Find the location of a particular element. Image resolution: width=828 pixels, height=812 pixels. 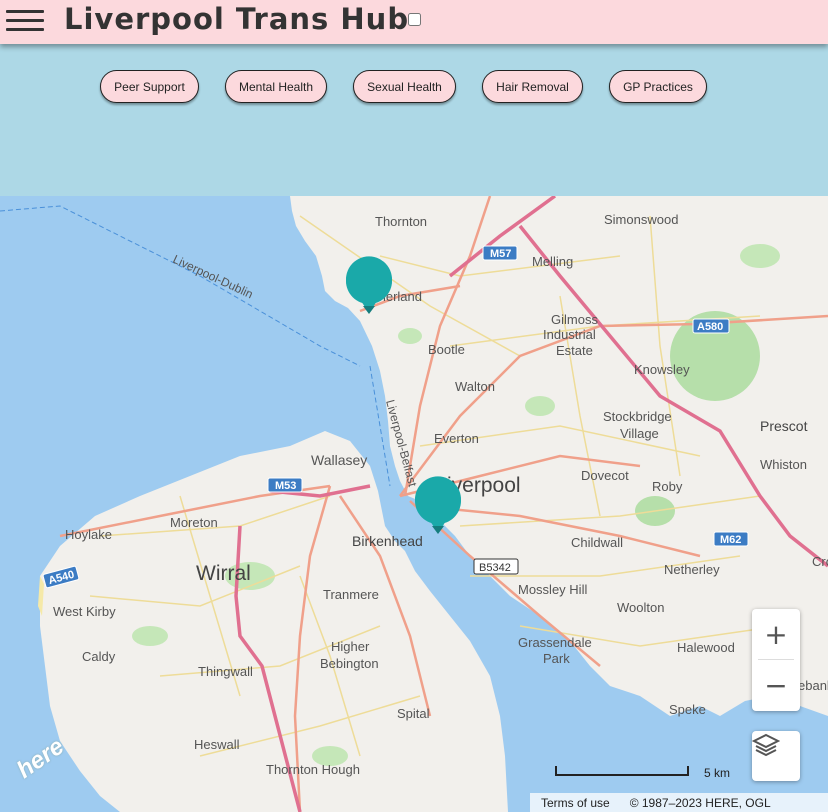

place-label: Higher is located at coordinates (350, 646).